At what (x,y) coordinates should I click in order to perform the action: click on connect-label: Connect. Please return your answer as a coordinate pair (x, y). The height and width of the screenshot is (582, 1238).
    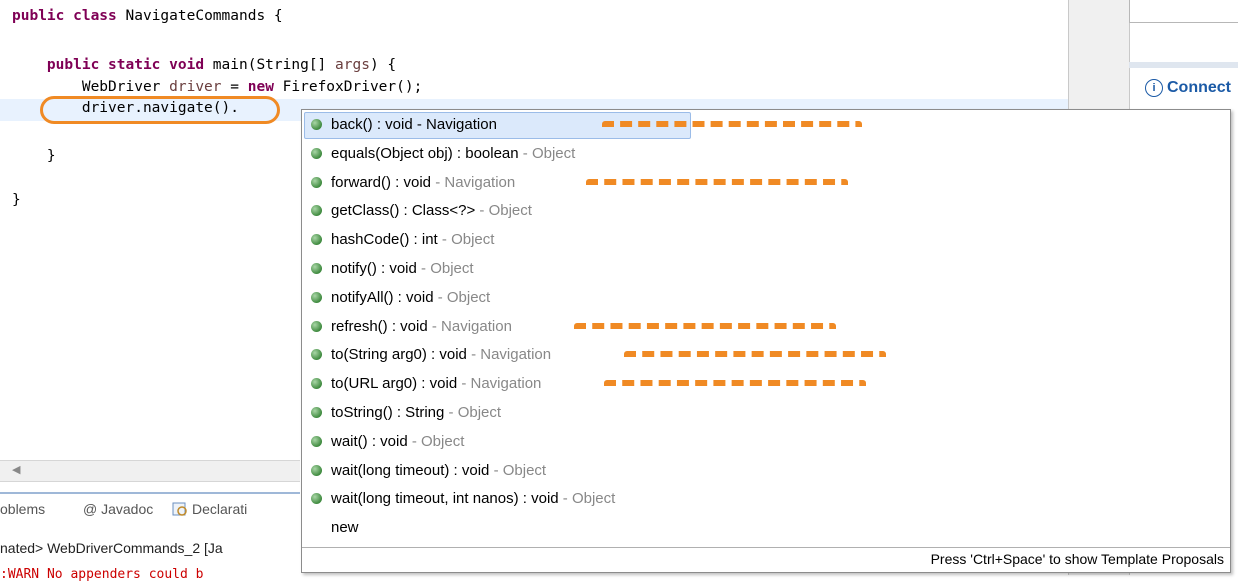
    Looking at the image, I should click on (1199, 88).